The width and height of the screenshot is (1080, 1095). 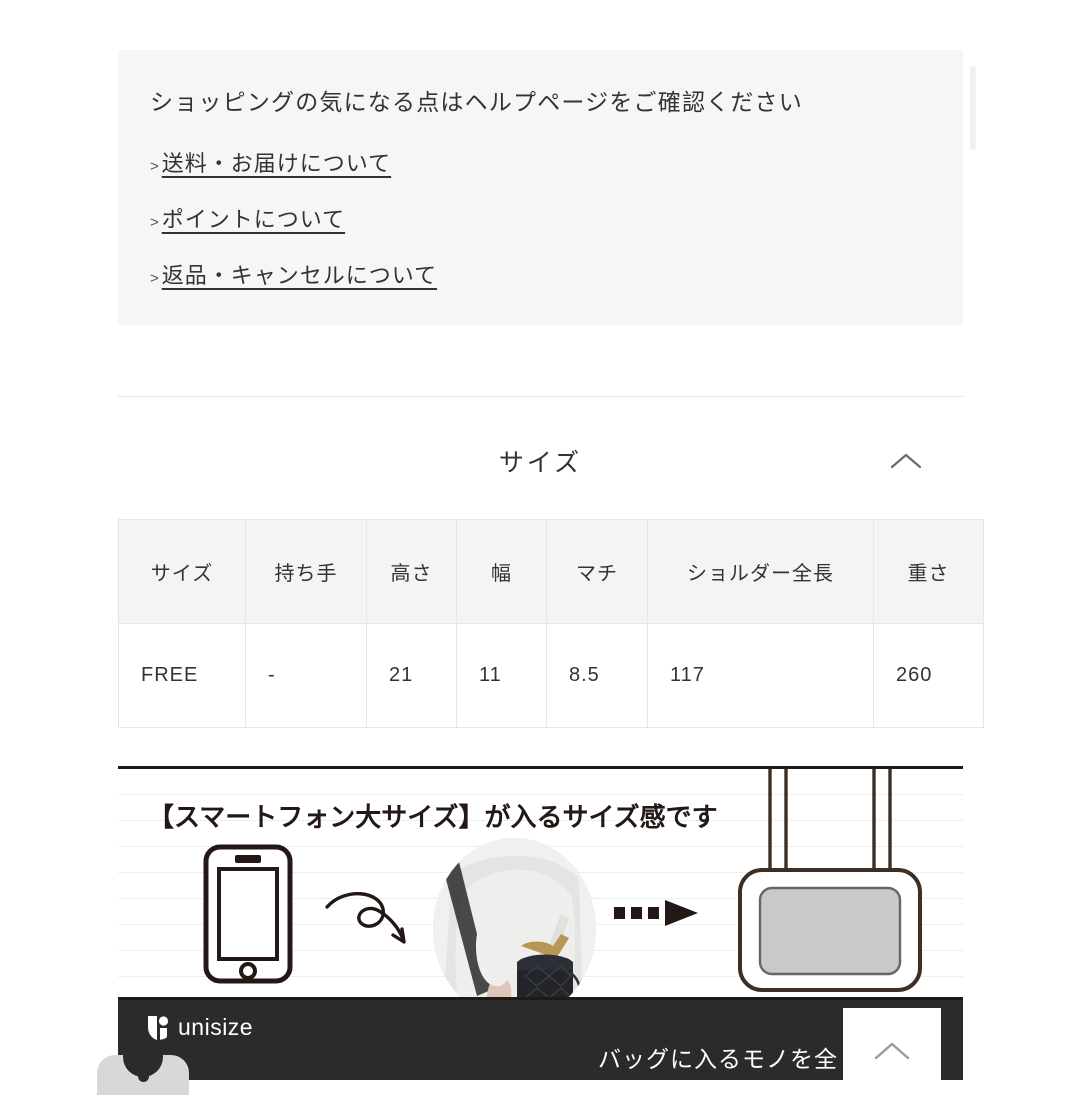 I want to click on dashed-arrow-icon, so click(x=656, y=913).